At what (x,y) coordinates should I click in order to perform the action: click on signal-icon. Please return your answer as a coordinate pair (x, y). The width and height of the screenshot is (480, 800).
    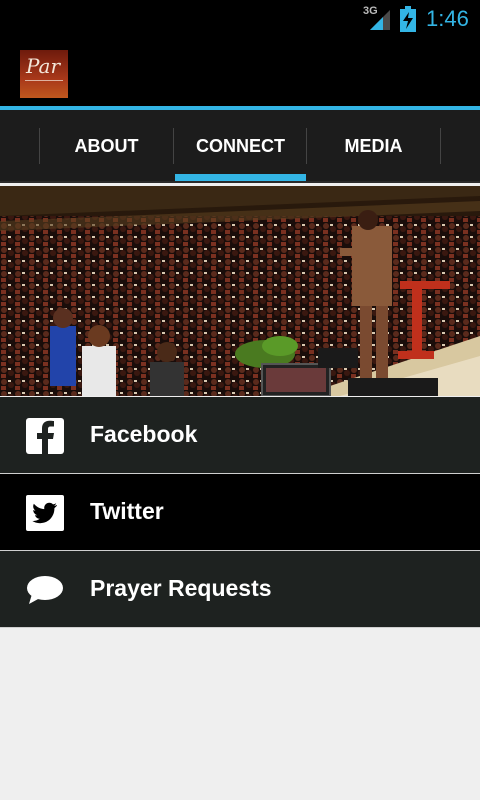
    Looking at the image, I should click on (380, 20).